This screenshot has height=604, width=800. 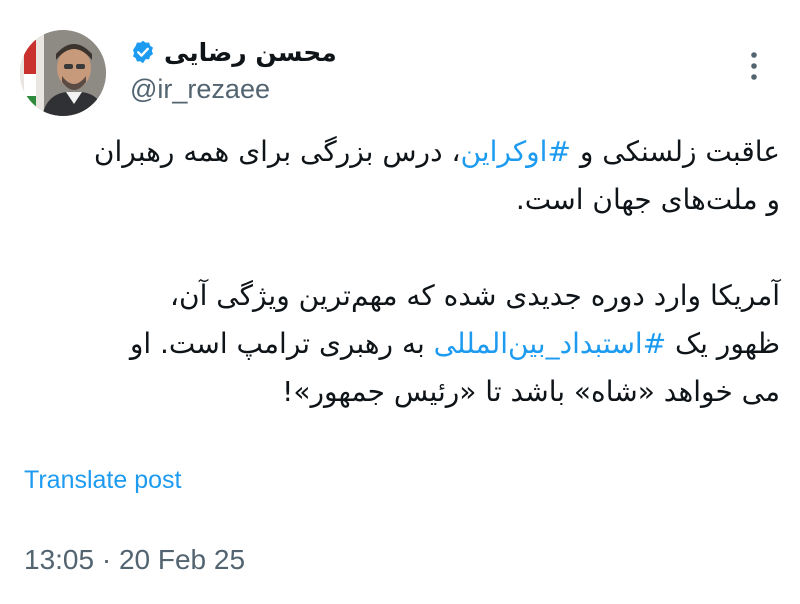 What do you see at coordinates (550, 343) in the screenshot?
I see `hashtag-link: #استبداد_بین‌المللی` at bounding box center [550, 343].